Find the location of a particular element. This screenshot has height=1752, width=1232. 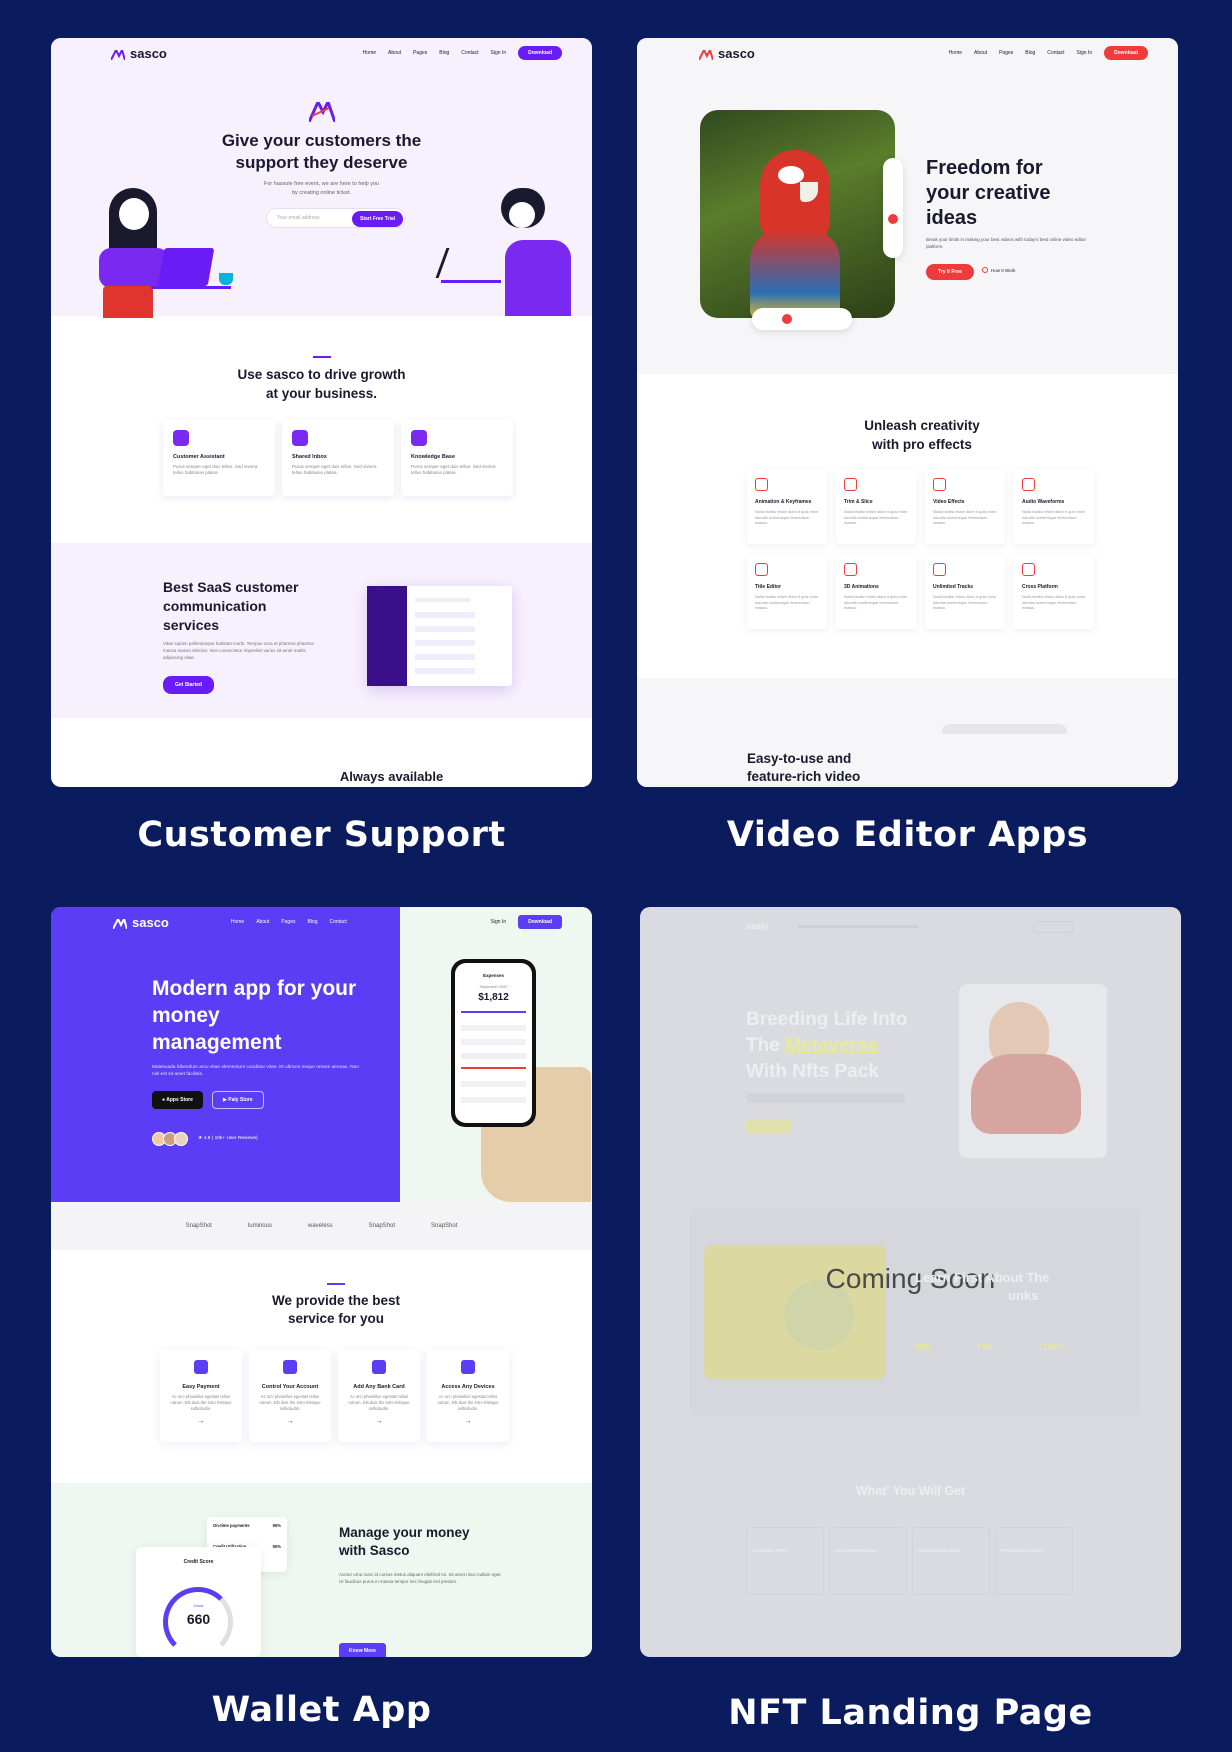

service-title: Easy Payment is located at coordinates (201, 1387).